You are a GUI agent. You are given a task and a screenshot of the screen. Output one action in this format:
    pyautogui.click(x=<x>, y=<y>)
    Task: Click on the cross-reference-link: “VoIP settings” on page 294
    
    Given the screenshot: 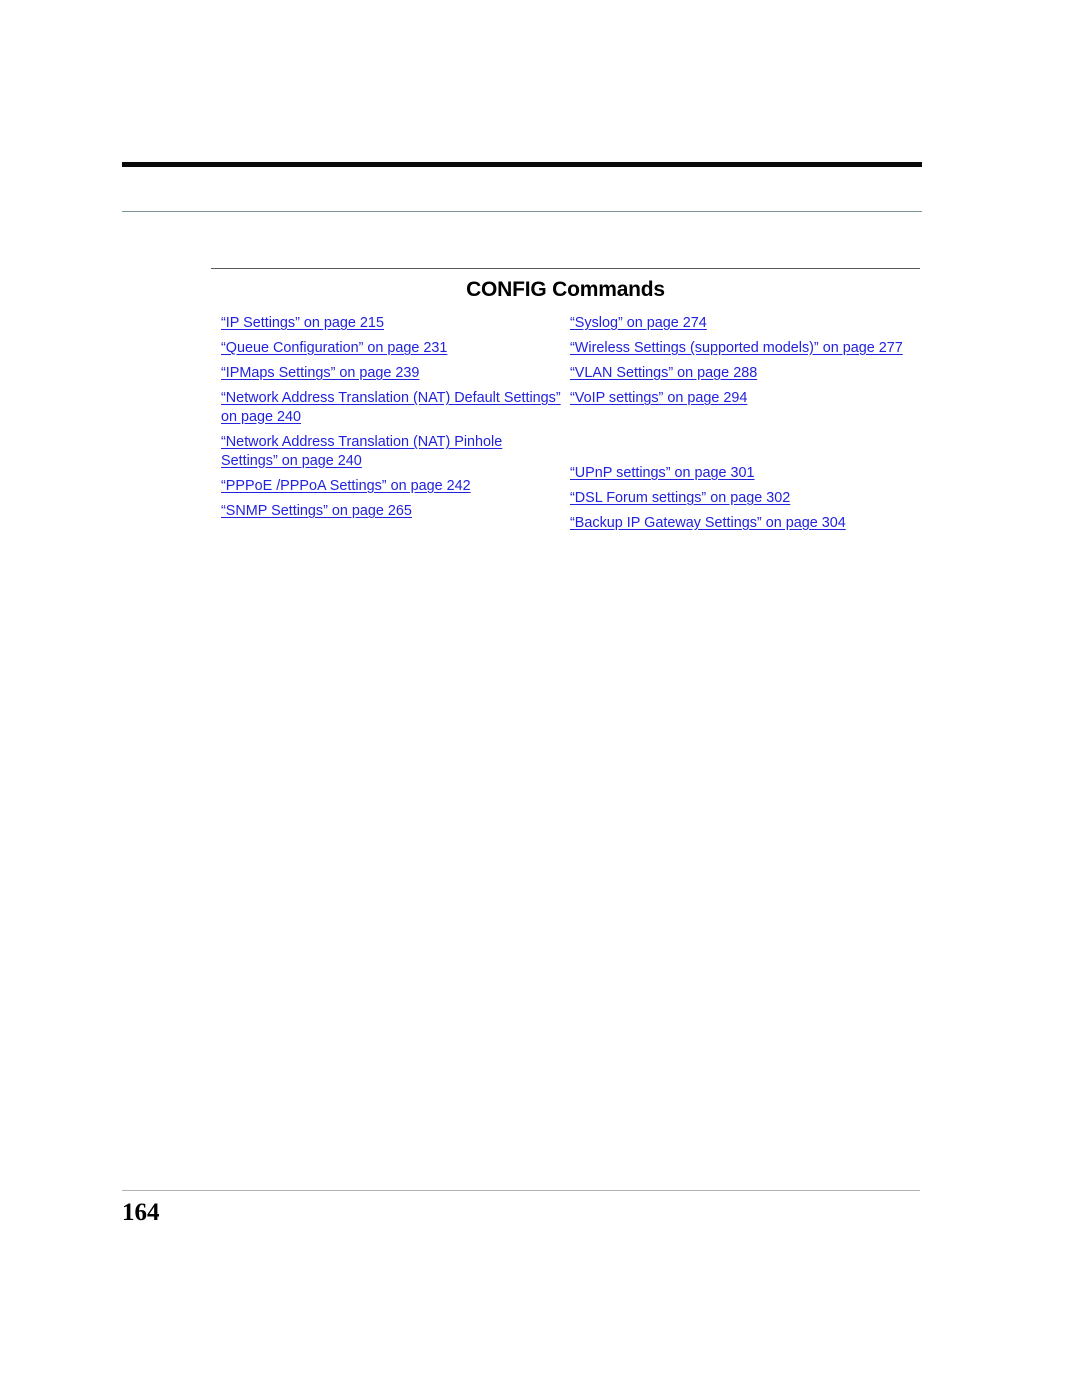 What is the action you would take?
    pyautogui.click(x=658, y=398)
    